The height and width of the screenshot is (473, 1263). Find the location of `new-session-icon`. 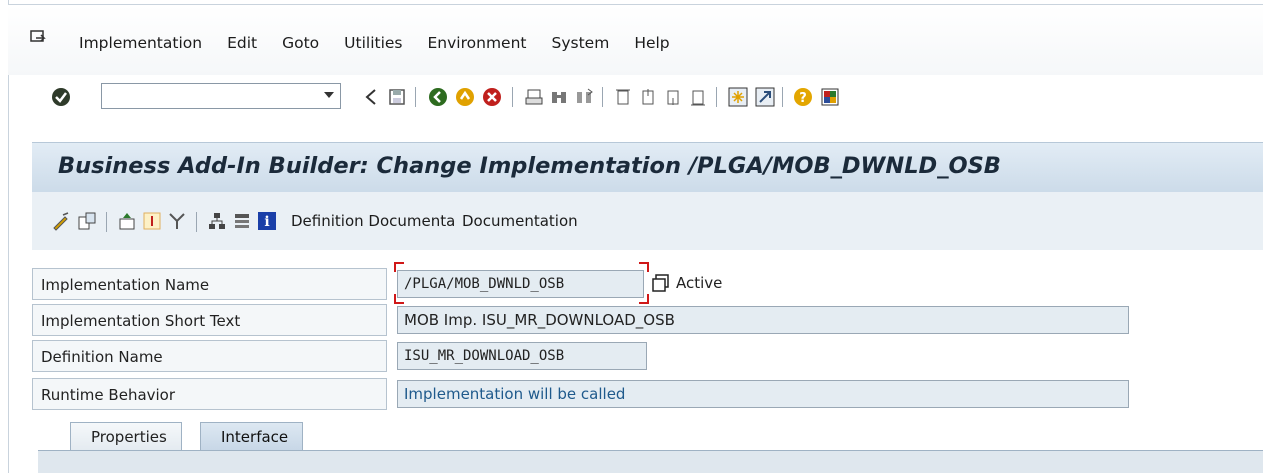

new-session-icon is located at coordinates (738, 97).